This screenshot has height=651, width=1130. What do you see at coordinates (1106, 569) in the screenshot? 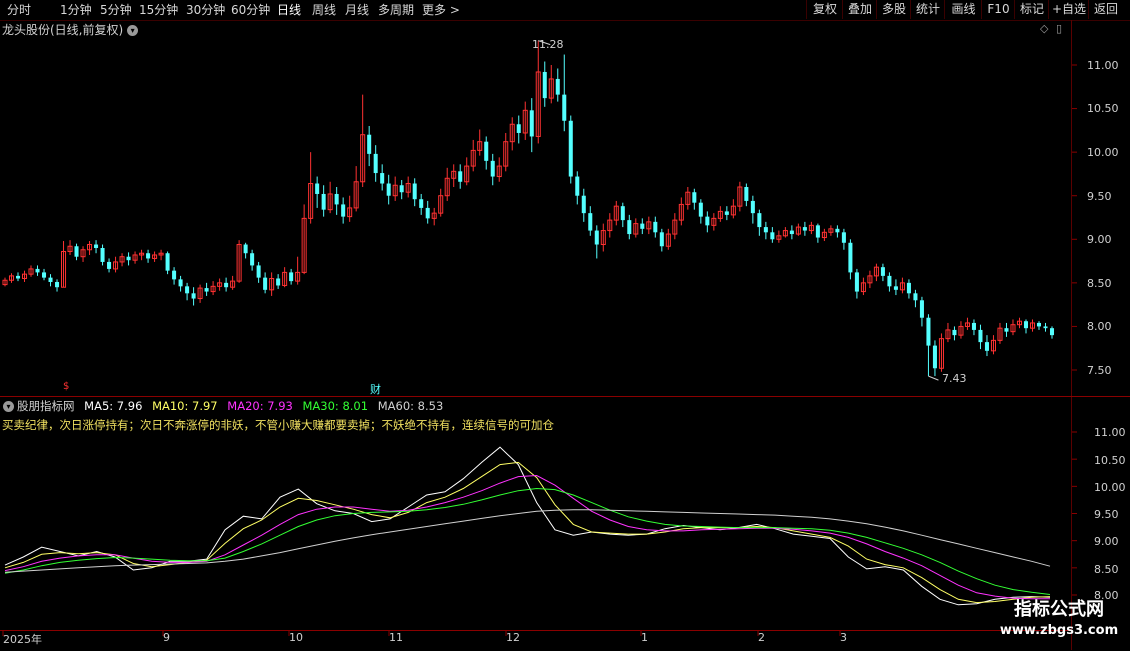
I see `indicator-tick: 8.50` at bounding box center [1106, 569].